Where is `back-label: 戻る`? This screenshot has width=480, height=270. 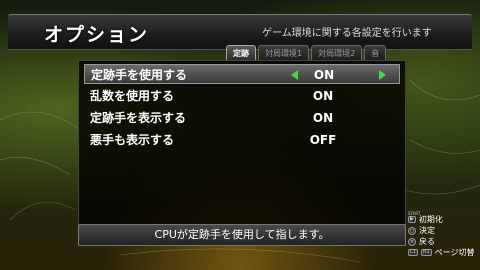
back-label: 戻る is located at coordinates (427, 241).